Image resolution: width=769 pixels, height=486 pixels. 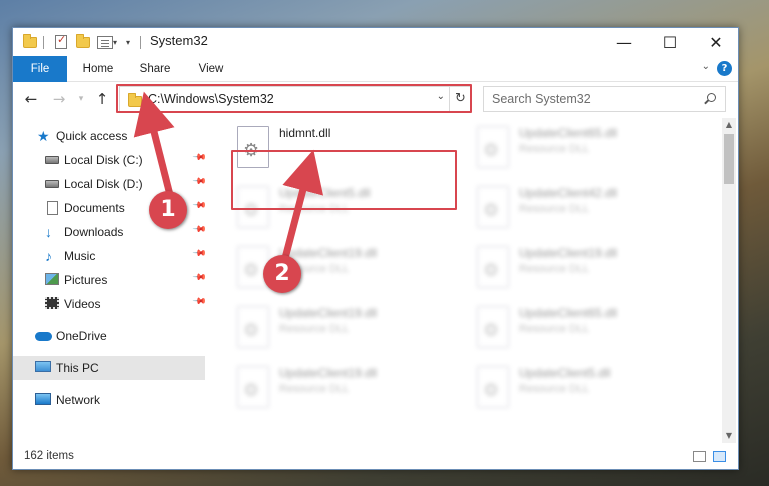 What do you see at coordinates (441, 96) in the screenshot?
I see `address-dropdown-icon: ⌄` at bounding box center [441, 96].